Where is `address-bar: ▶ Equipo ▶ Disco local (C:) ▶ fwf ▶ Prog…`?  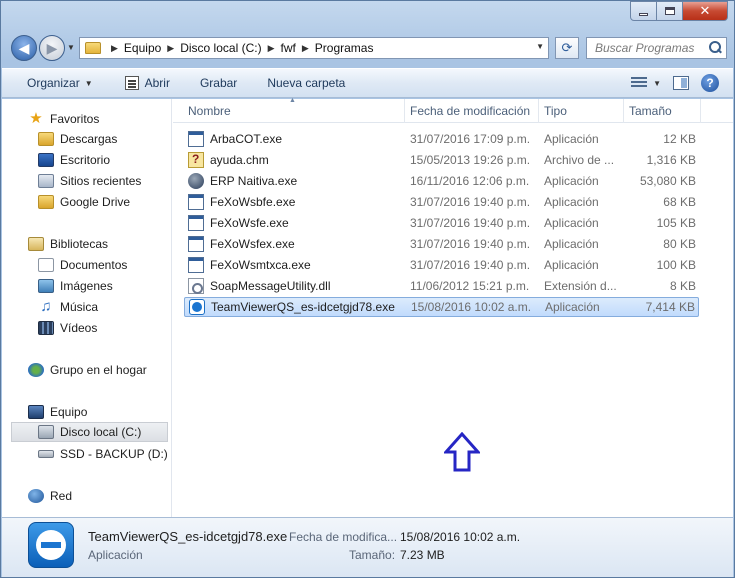 address-bar: ▶ Equipo ▶ Disco local (C:) ▶ fwf ▶ Prog… is located at coordinates (314, 48).